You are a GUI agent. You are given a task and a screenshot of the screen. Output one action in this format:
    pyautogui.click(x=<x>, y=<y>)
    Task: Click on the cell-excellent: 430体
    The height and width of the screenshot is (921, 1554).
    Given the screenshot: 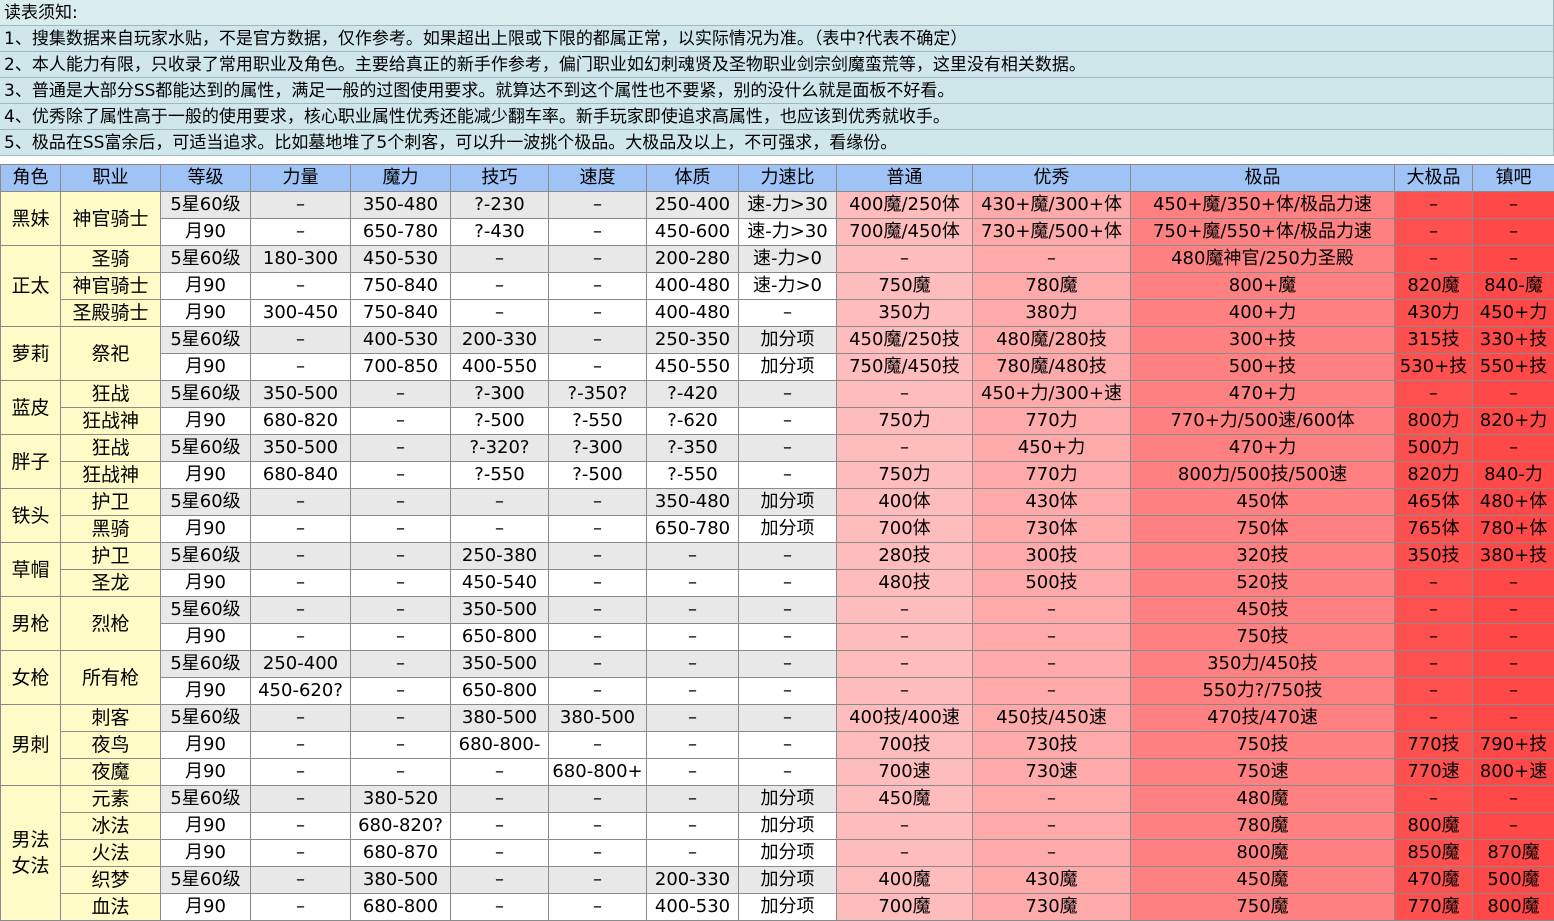 What is the action you would take?
    pyautogui.click(x=1052, y=502)
    